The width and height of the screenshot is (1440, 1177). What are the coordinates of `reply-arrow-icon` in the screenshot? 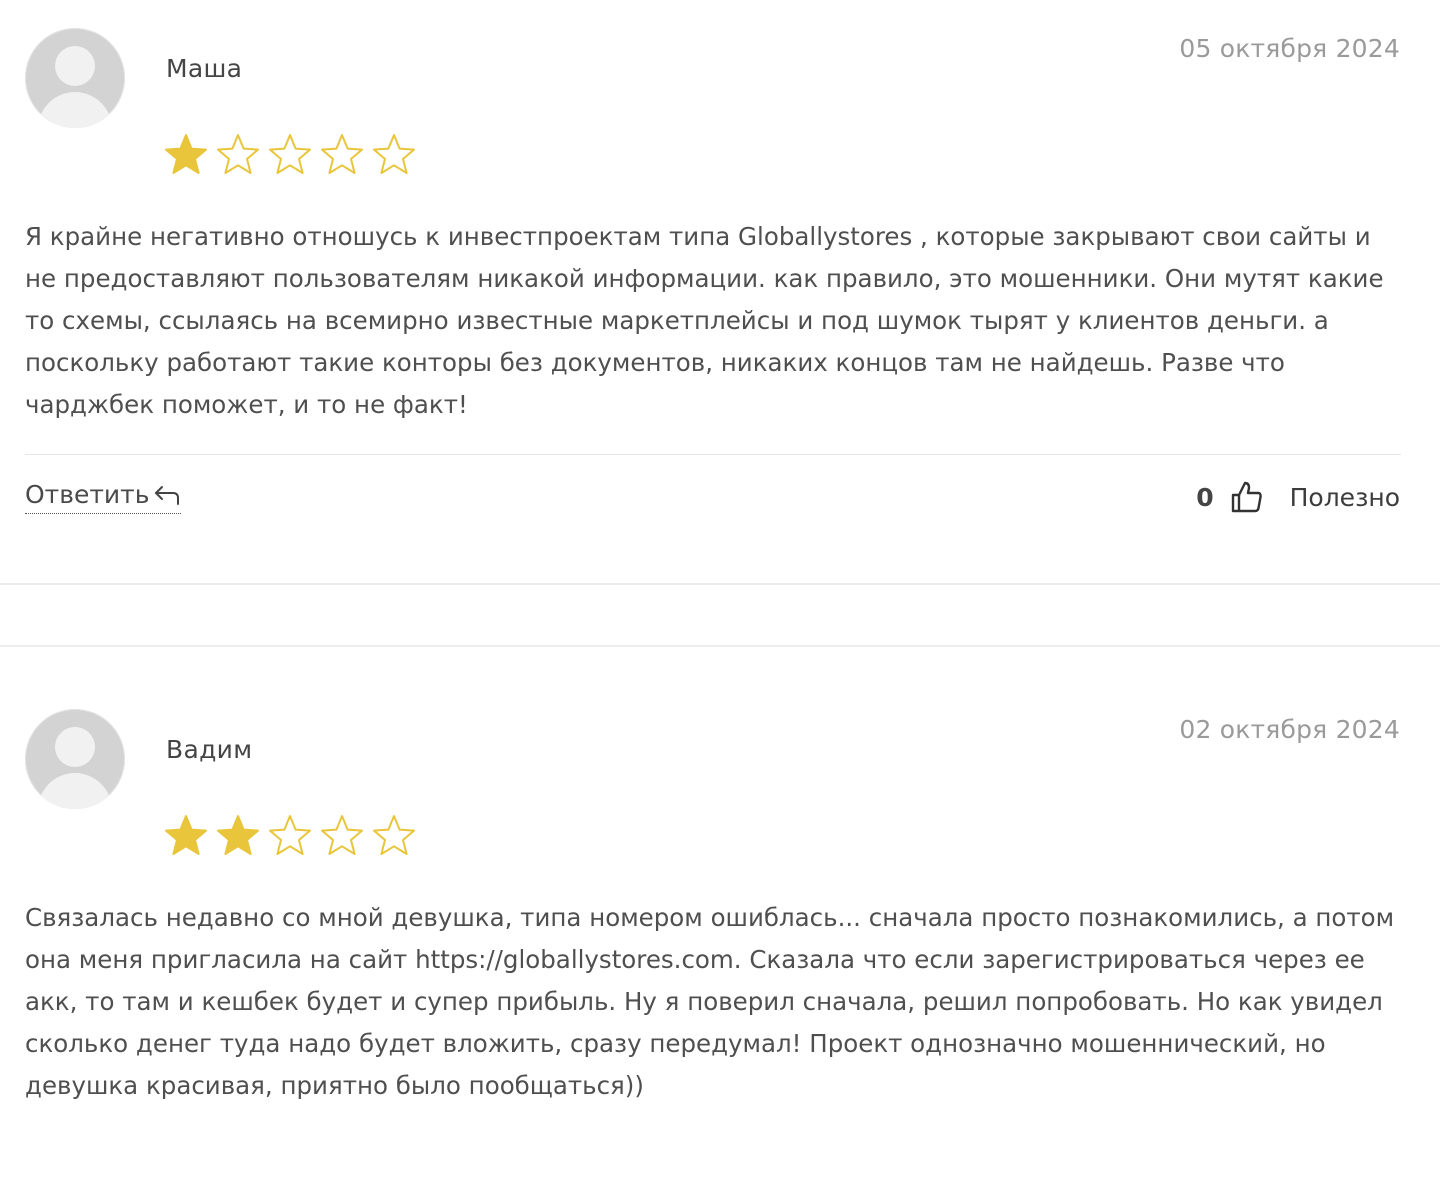 It's located at (167, 495).